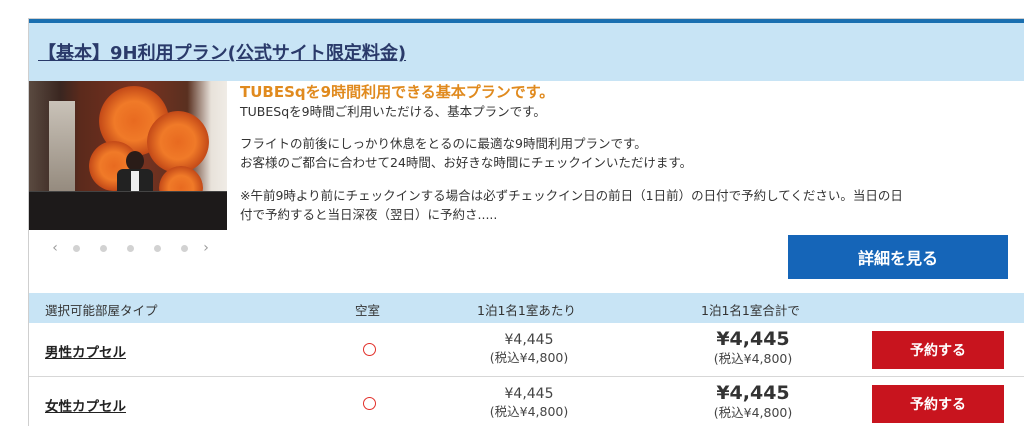 The image size is (1024, 426). Describe the element at coordinates (393, 111) in the screenshot. I see `plan-description-line: TUBESqを9時間ご利用いただける、基本プランです。` at that location.